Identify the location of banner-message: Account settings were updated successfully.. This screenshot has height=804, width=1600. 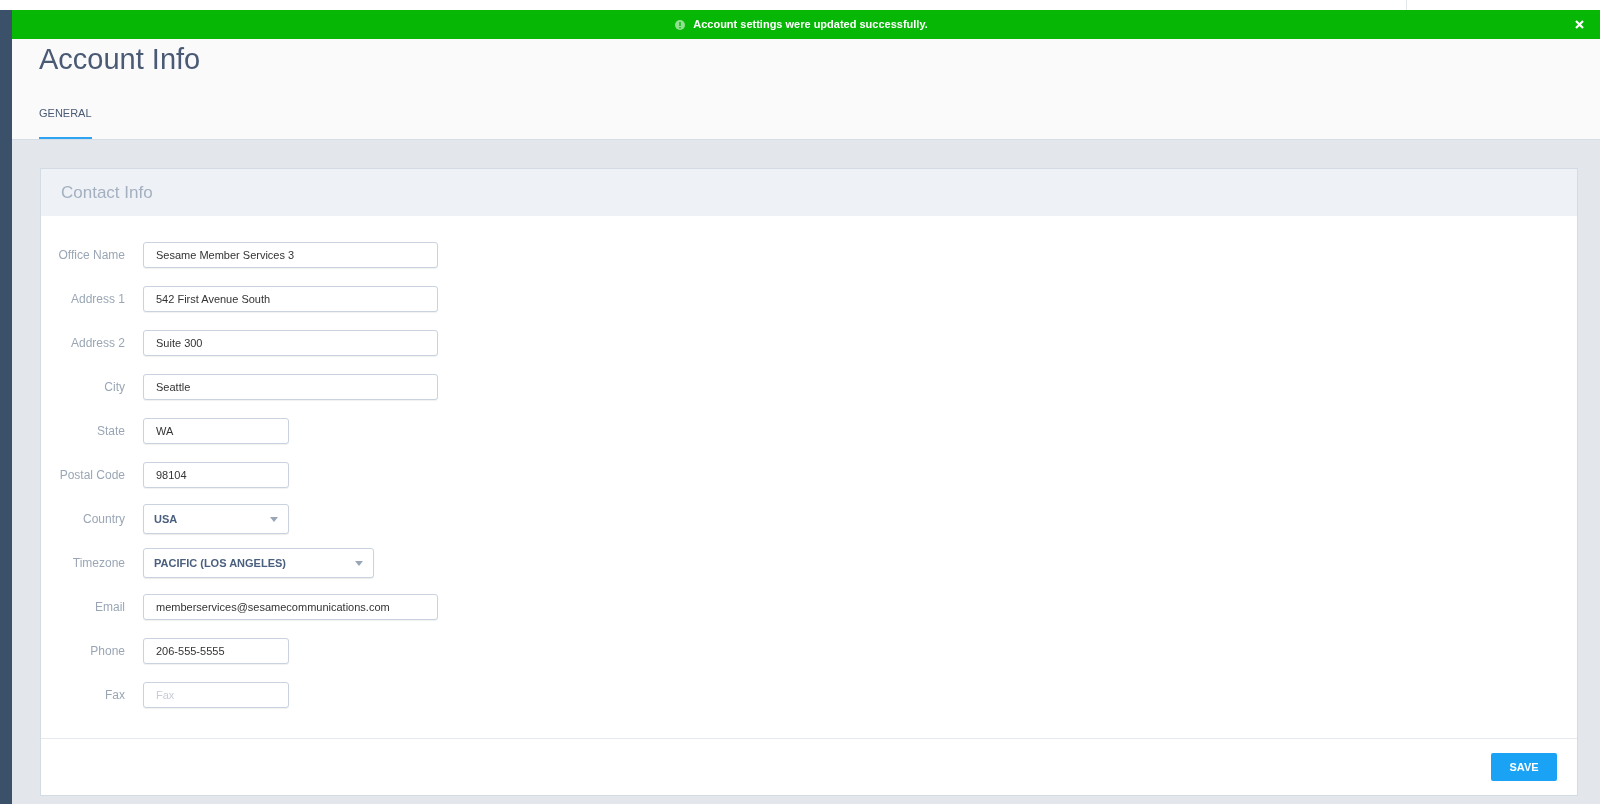
(810, 25).